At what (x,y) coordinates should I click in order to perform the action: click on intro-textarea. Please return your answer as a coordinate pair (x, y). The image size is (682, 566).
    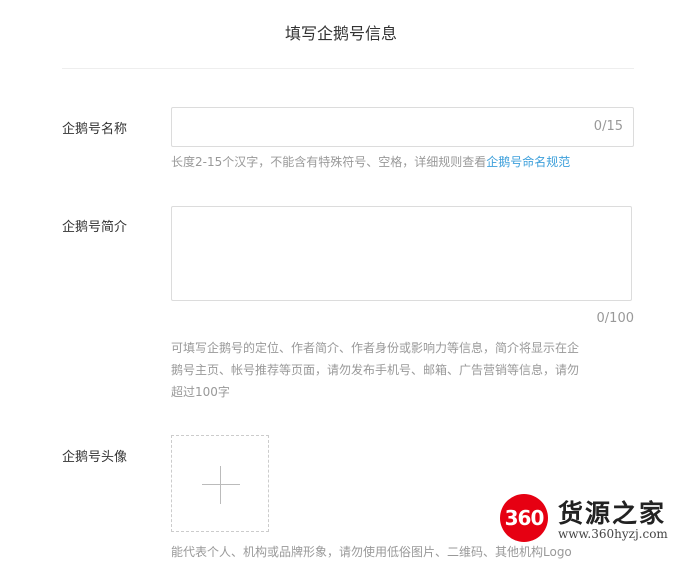
    Looking at the image, I should click on (401, 253).